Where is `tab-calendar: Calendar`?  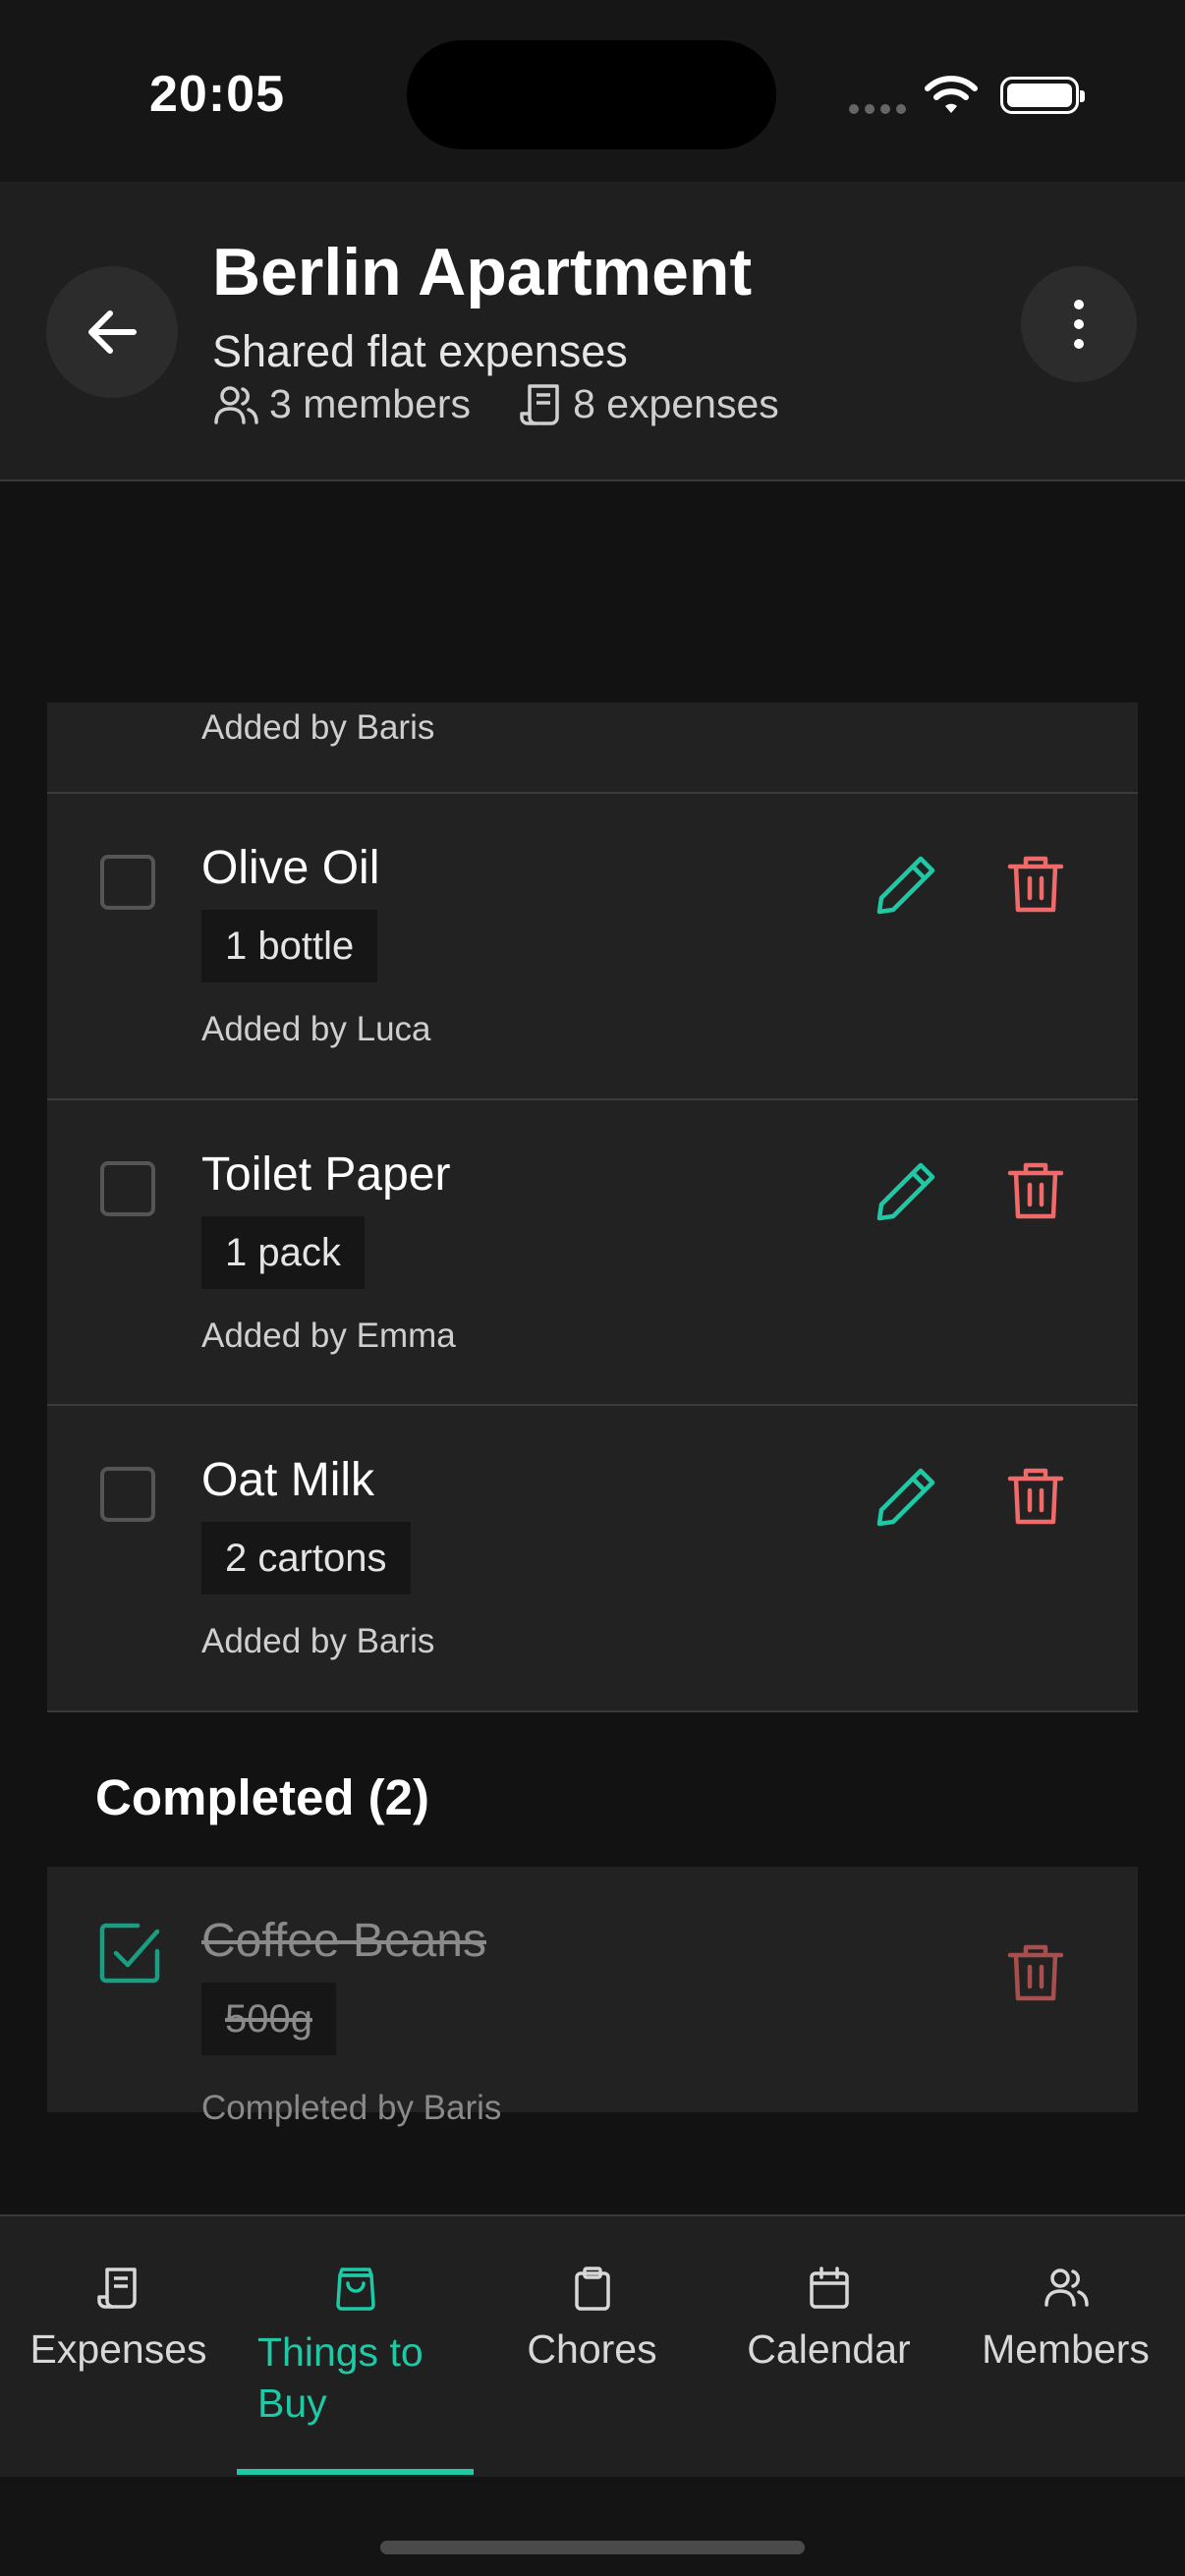 tab-calendar: Calendar is located at coordinates (829, 2346).